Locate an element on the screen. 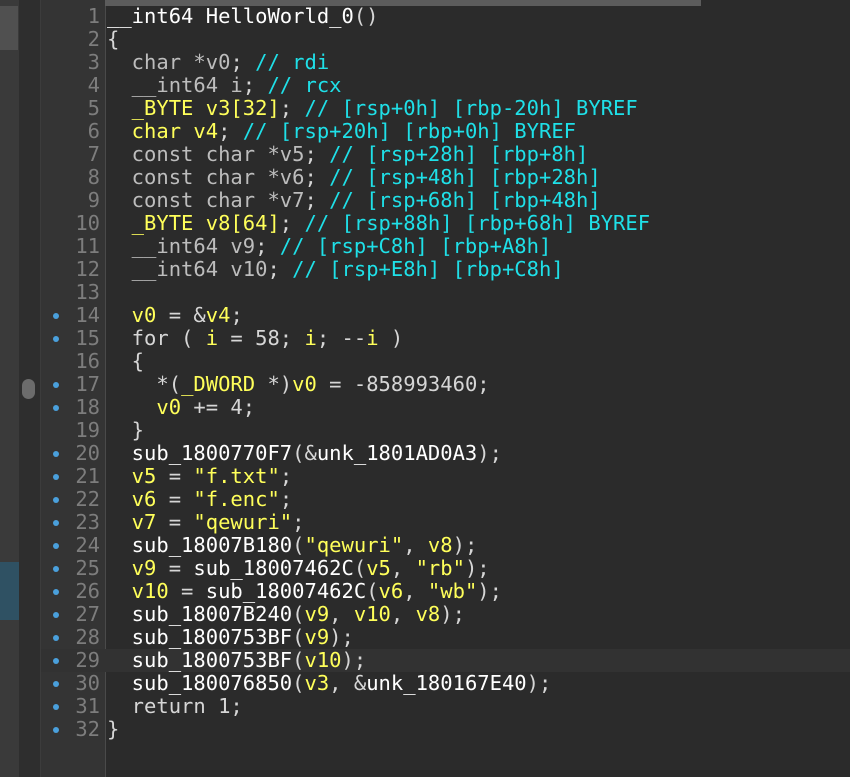 This screenshot has height=777, width=850. code-line: 9 const char *v7; // [rsp+68h] [rbp+48h] is located at coordinates (445, 200).